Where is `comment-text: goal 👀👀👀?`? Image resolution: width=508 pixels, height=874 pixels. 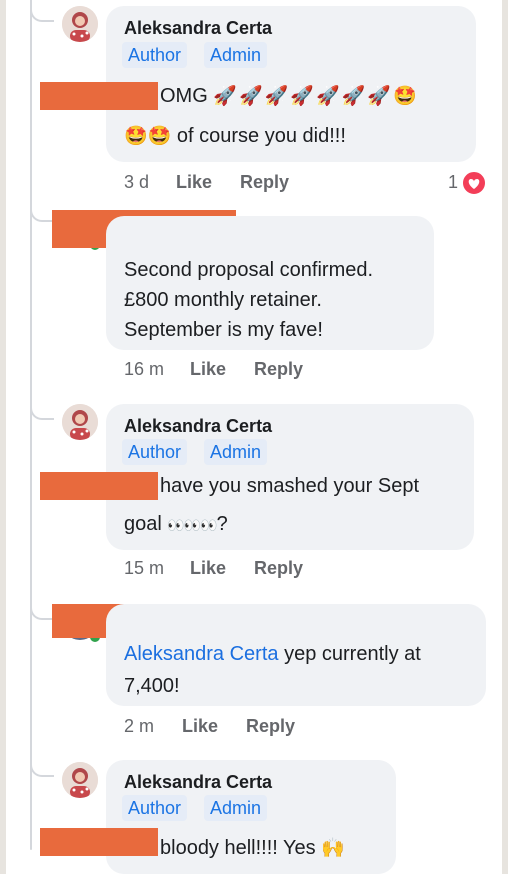 comment-text: goal 👀👀👀? is located at coordinates (176, 524).